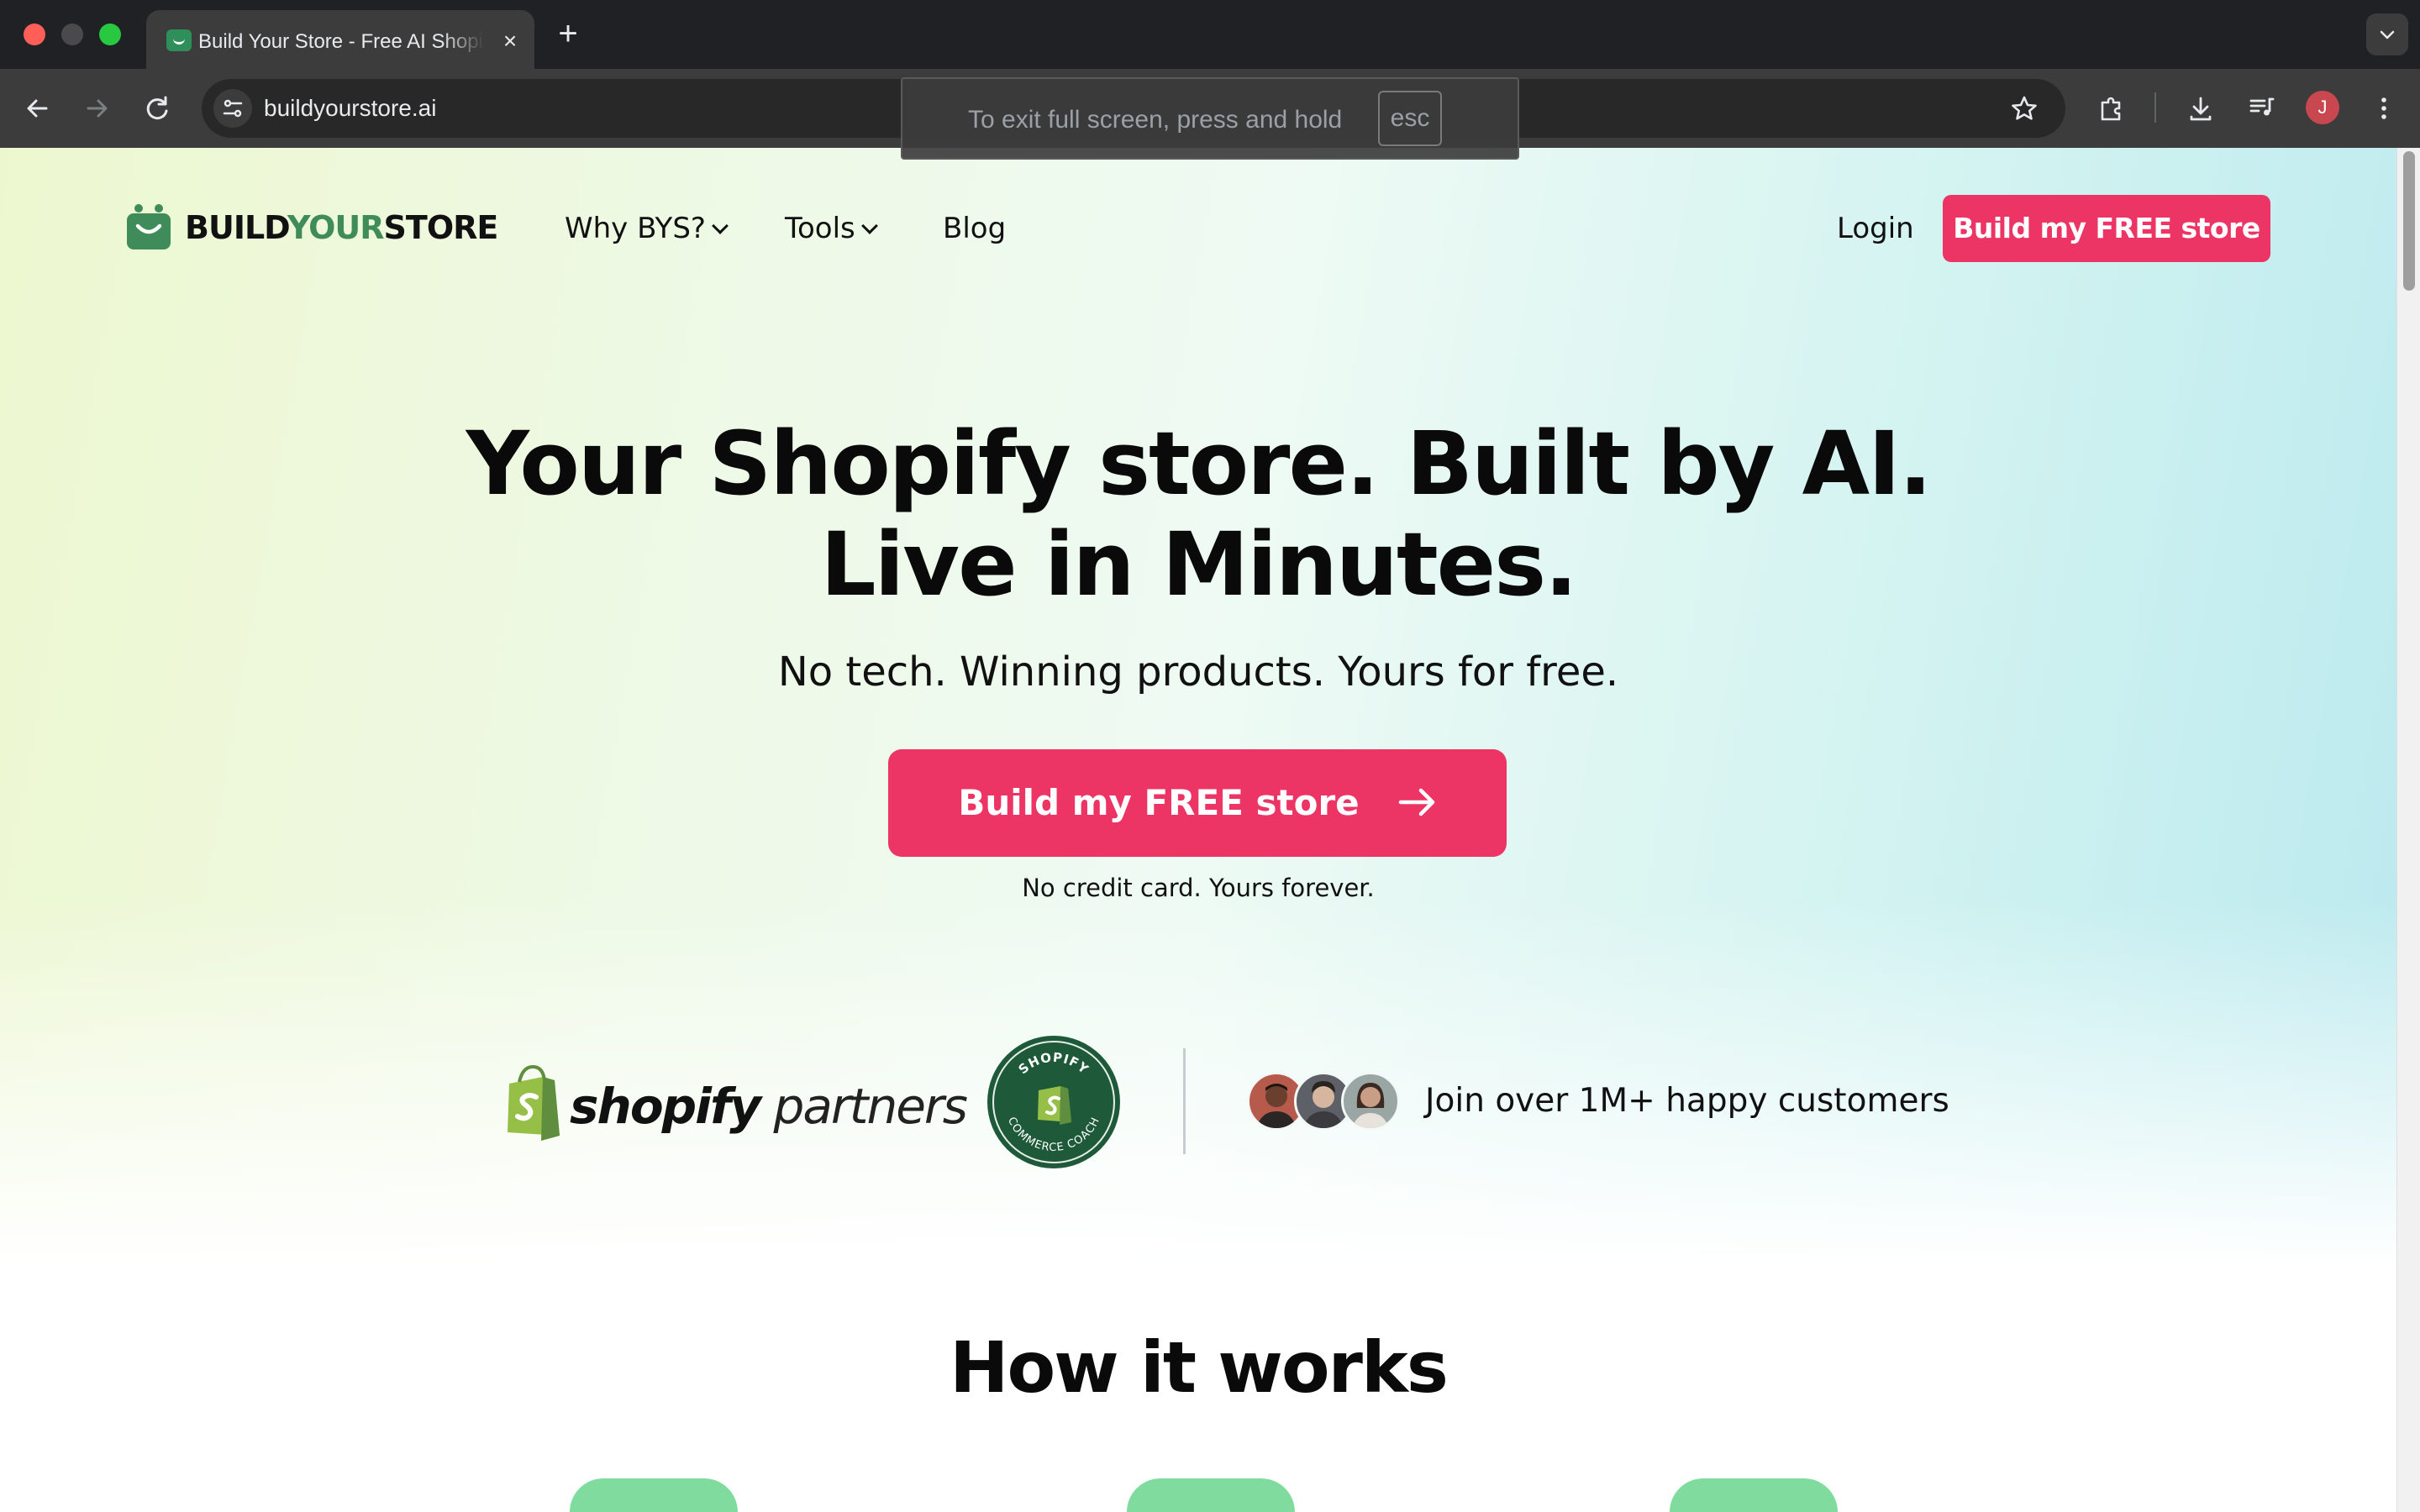 The image size is (2420, 1512). What do you see at coordinates (1159, 802) in the screenshot?
I see `hero-cta-label: Build my FREE store` at bounding box center [1159, 802].